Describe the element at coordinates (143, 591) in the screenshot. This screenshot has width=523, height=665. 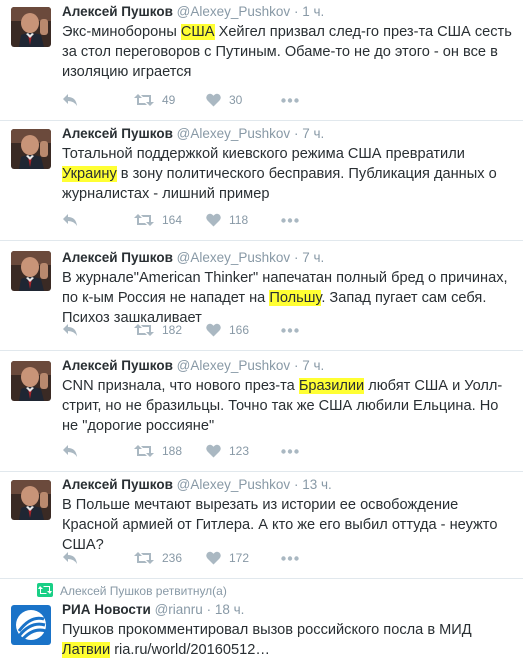
I see `retweet-context-label: Алексей Пушков ретвитнул(а)` at that location.